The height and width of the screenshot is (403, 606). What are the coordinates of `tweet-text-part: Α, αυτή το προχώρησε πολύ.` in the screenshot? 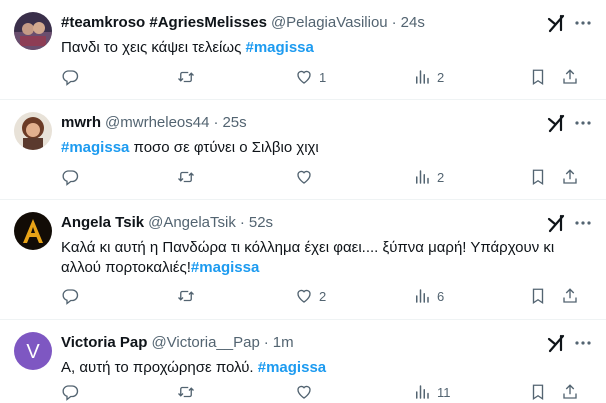 It's located at (159, 367).